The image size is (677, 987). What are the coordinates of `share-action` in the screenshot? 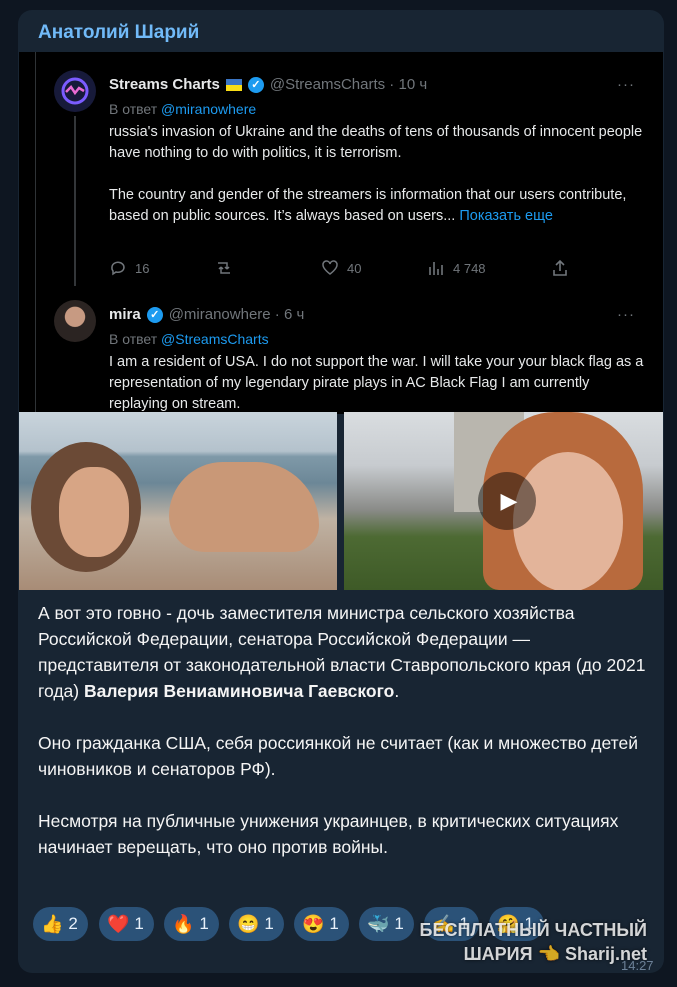 It's located at (560, 268).